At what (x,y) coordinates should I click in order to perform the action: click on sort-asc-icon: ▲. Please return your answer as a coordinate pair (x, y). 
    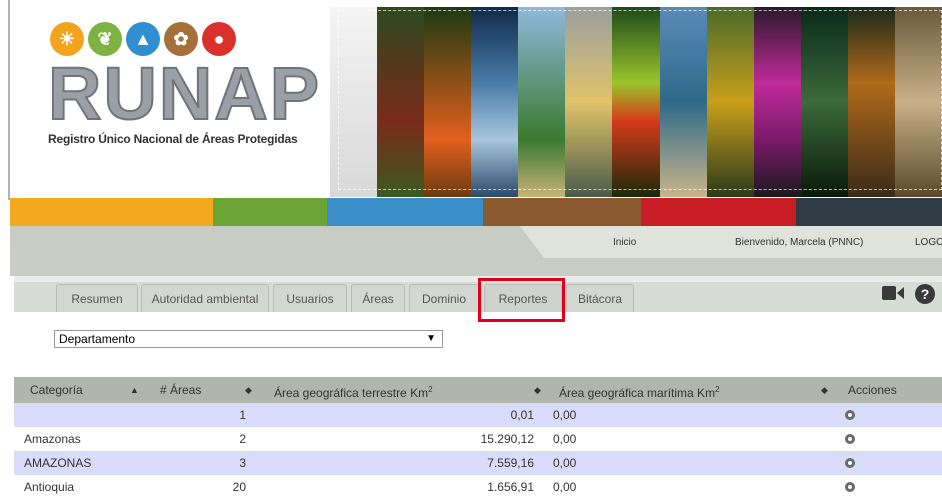
    Looking at the image, I should click on (134, 390).